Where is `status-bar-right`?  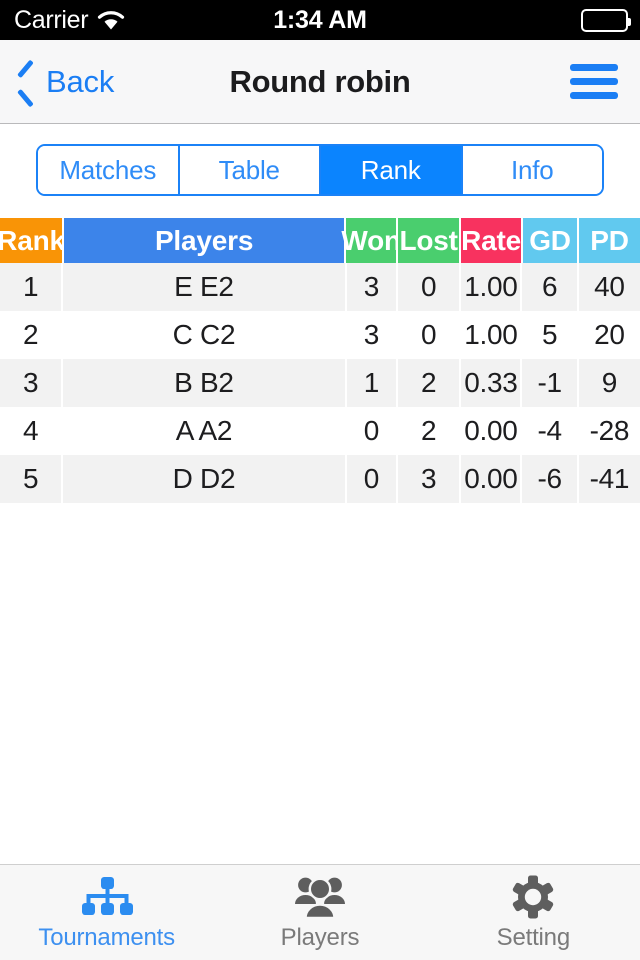 status-bar-right is located at coordinates (606, 20).